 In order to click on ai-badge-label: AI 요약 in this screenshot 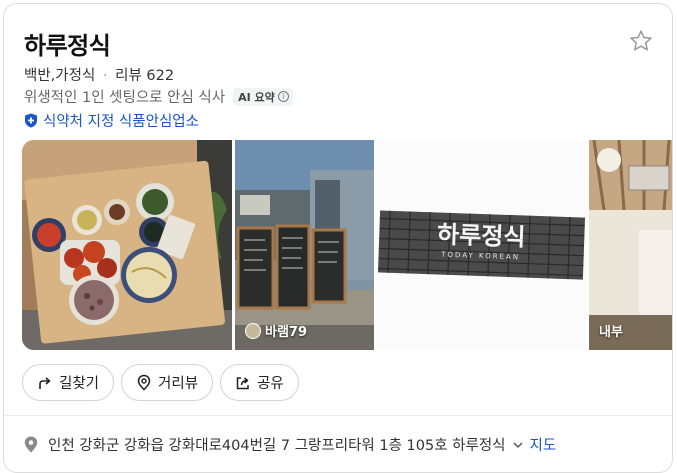, I will do `click(256, 97)`.